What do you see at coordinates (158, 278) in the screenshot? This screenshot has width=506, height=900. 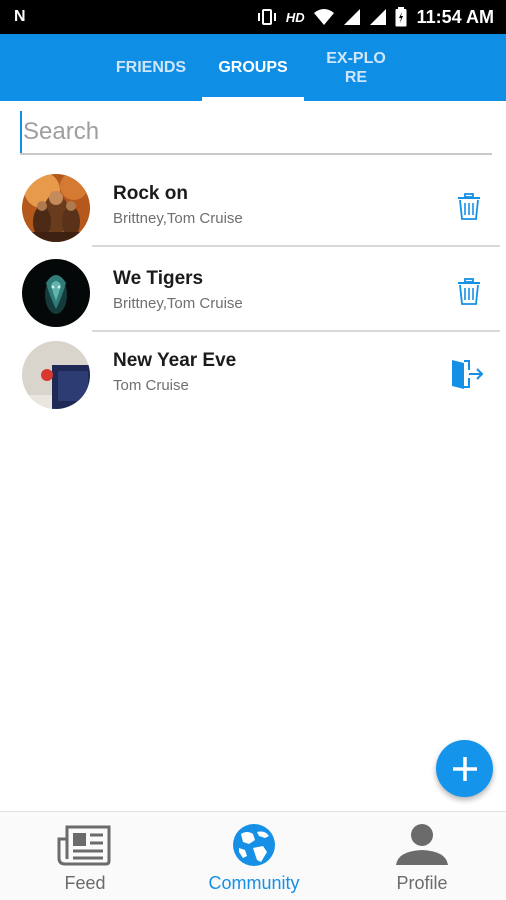 I see `group-name: We Tigers` at bounding box center [158, 278].